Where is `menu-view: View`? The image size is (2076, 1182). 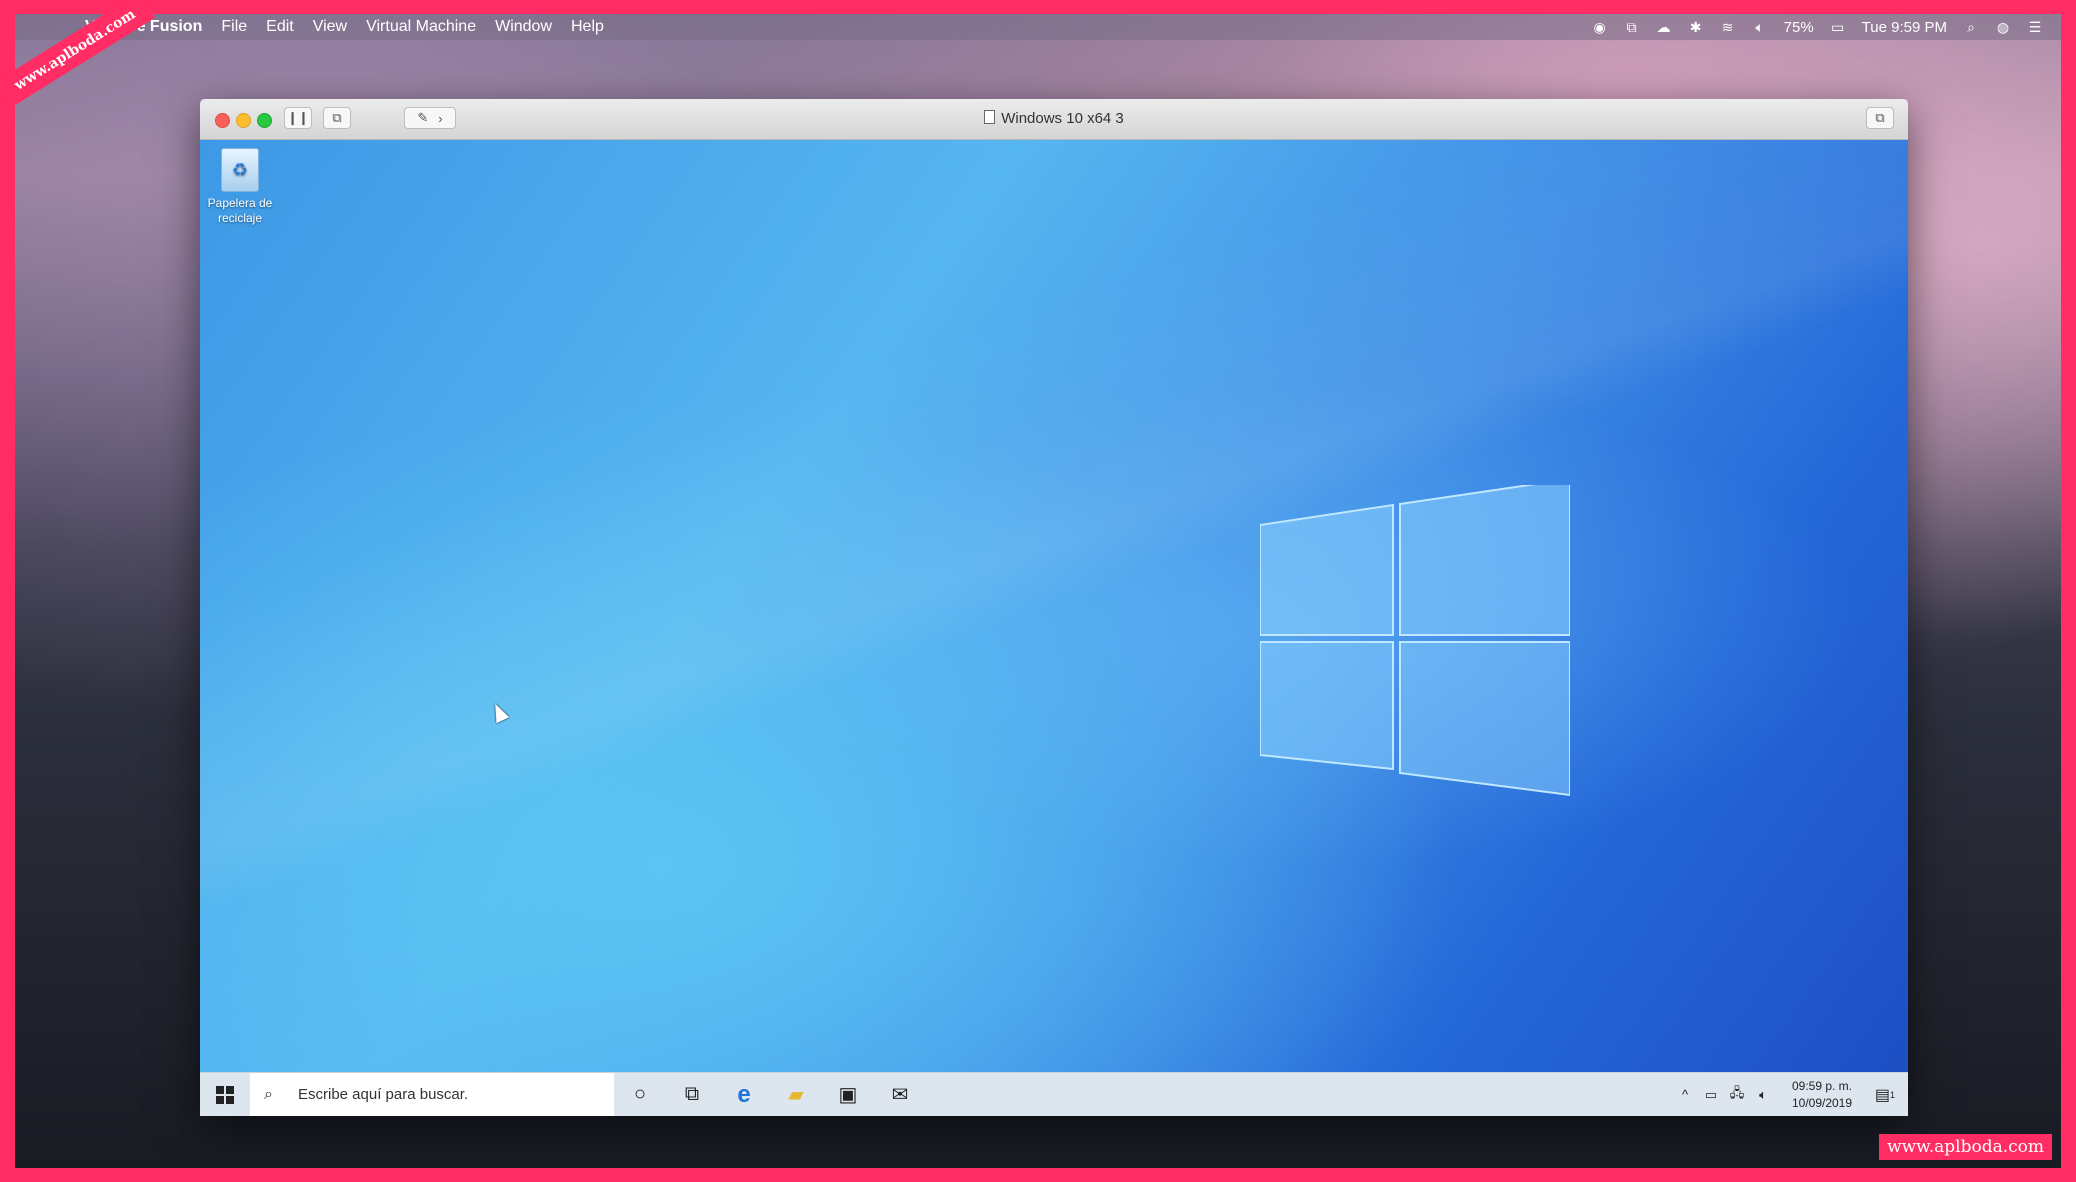
menu-view: View is located at coordinates (330, 27).